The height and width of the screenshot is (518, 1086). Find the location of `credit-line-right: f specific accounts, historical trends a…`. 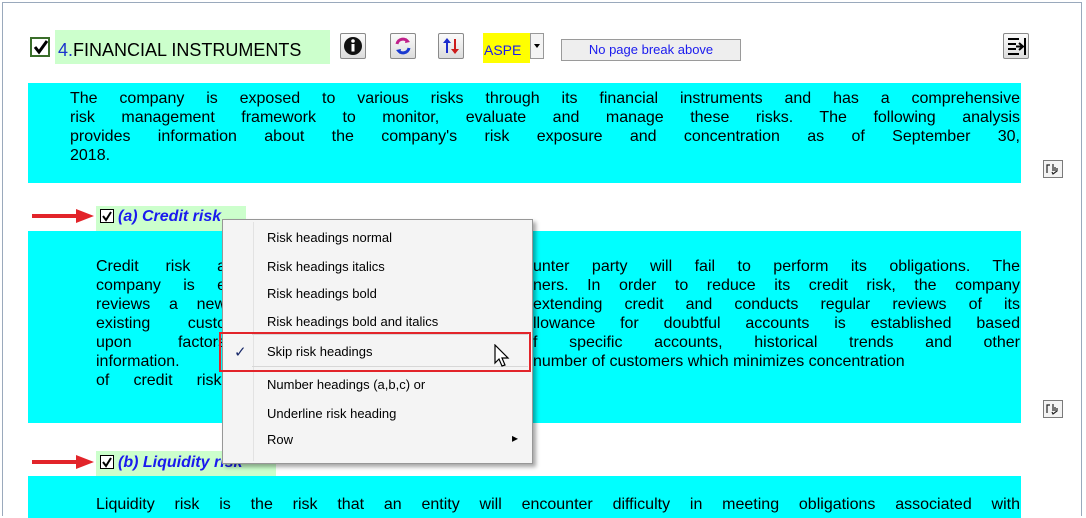

credit-line-right: f specific accounts, historical trends a… is located at coordinates (776, 342).